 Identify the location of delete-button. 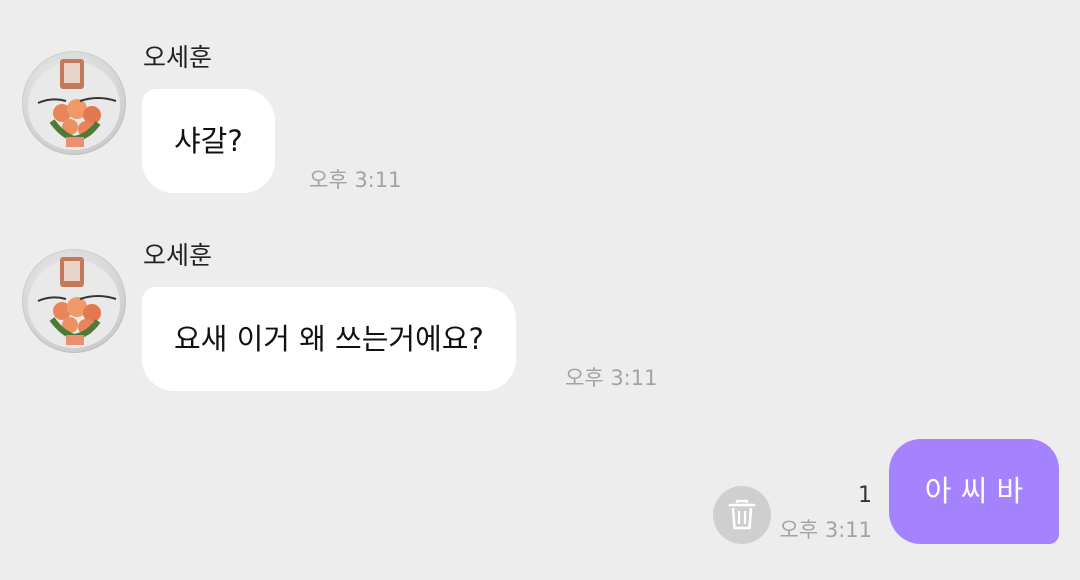
(742, 515).